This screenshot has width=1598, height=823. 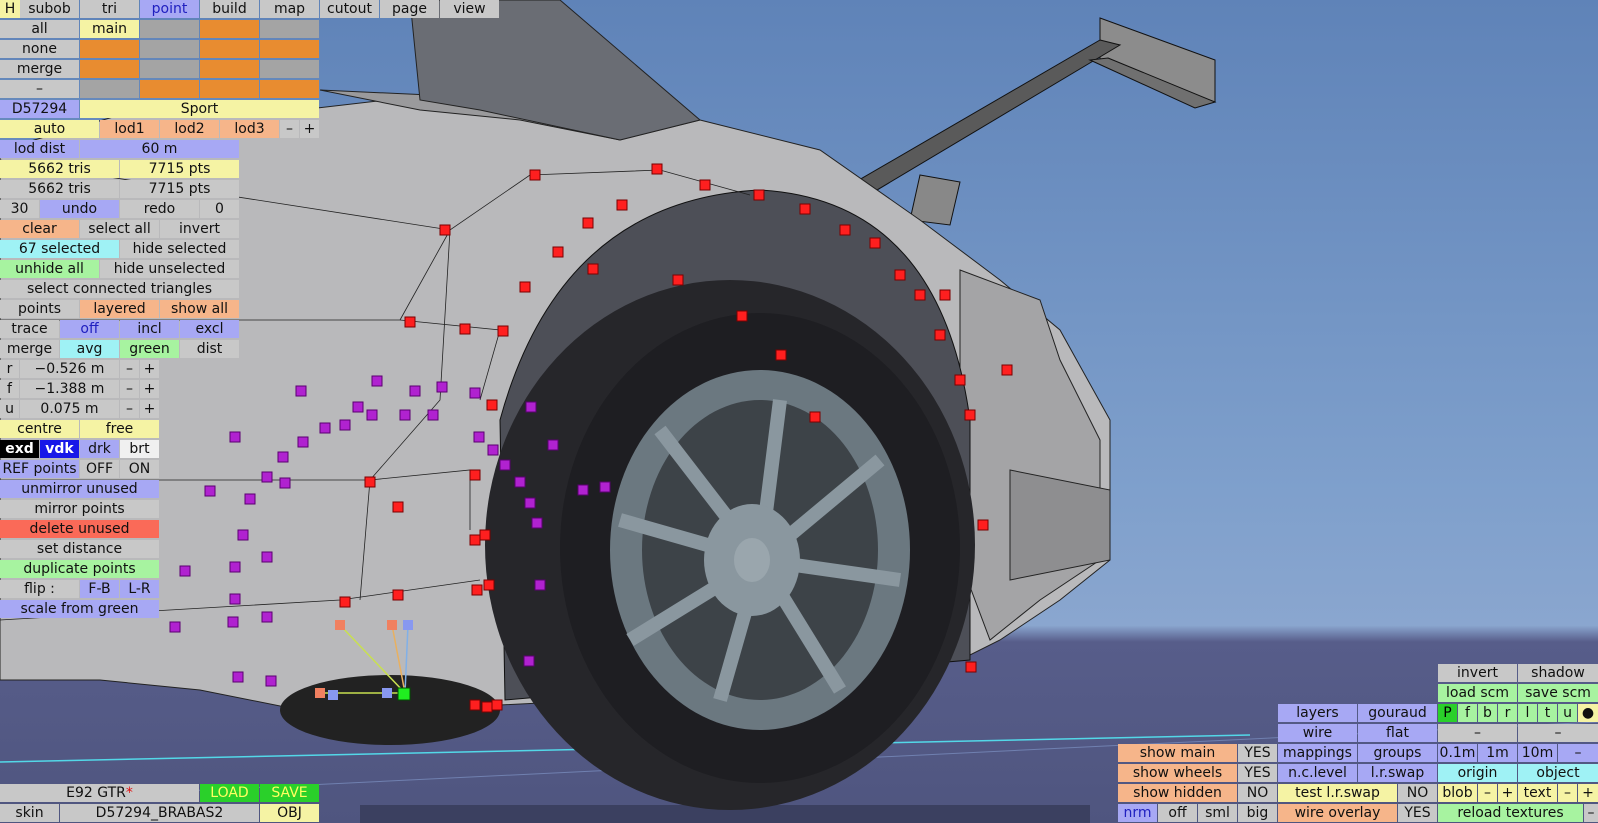 What do you see at coordinates (89, 329) in the screenshot?
I see `trace-off-button: off` at bounding box center [89, 329].